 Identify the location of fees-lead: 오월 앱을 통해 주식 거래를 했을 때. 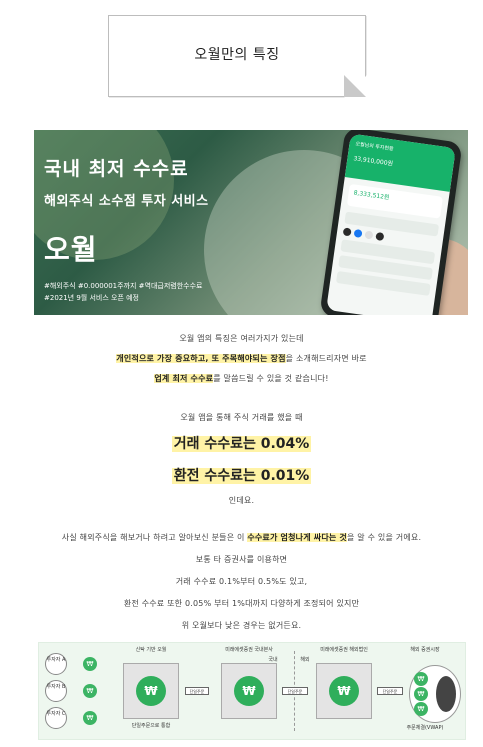
(241, 417).